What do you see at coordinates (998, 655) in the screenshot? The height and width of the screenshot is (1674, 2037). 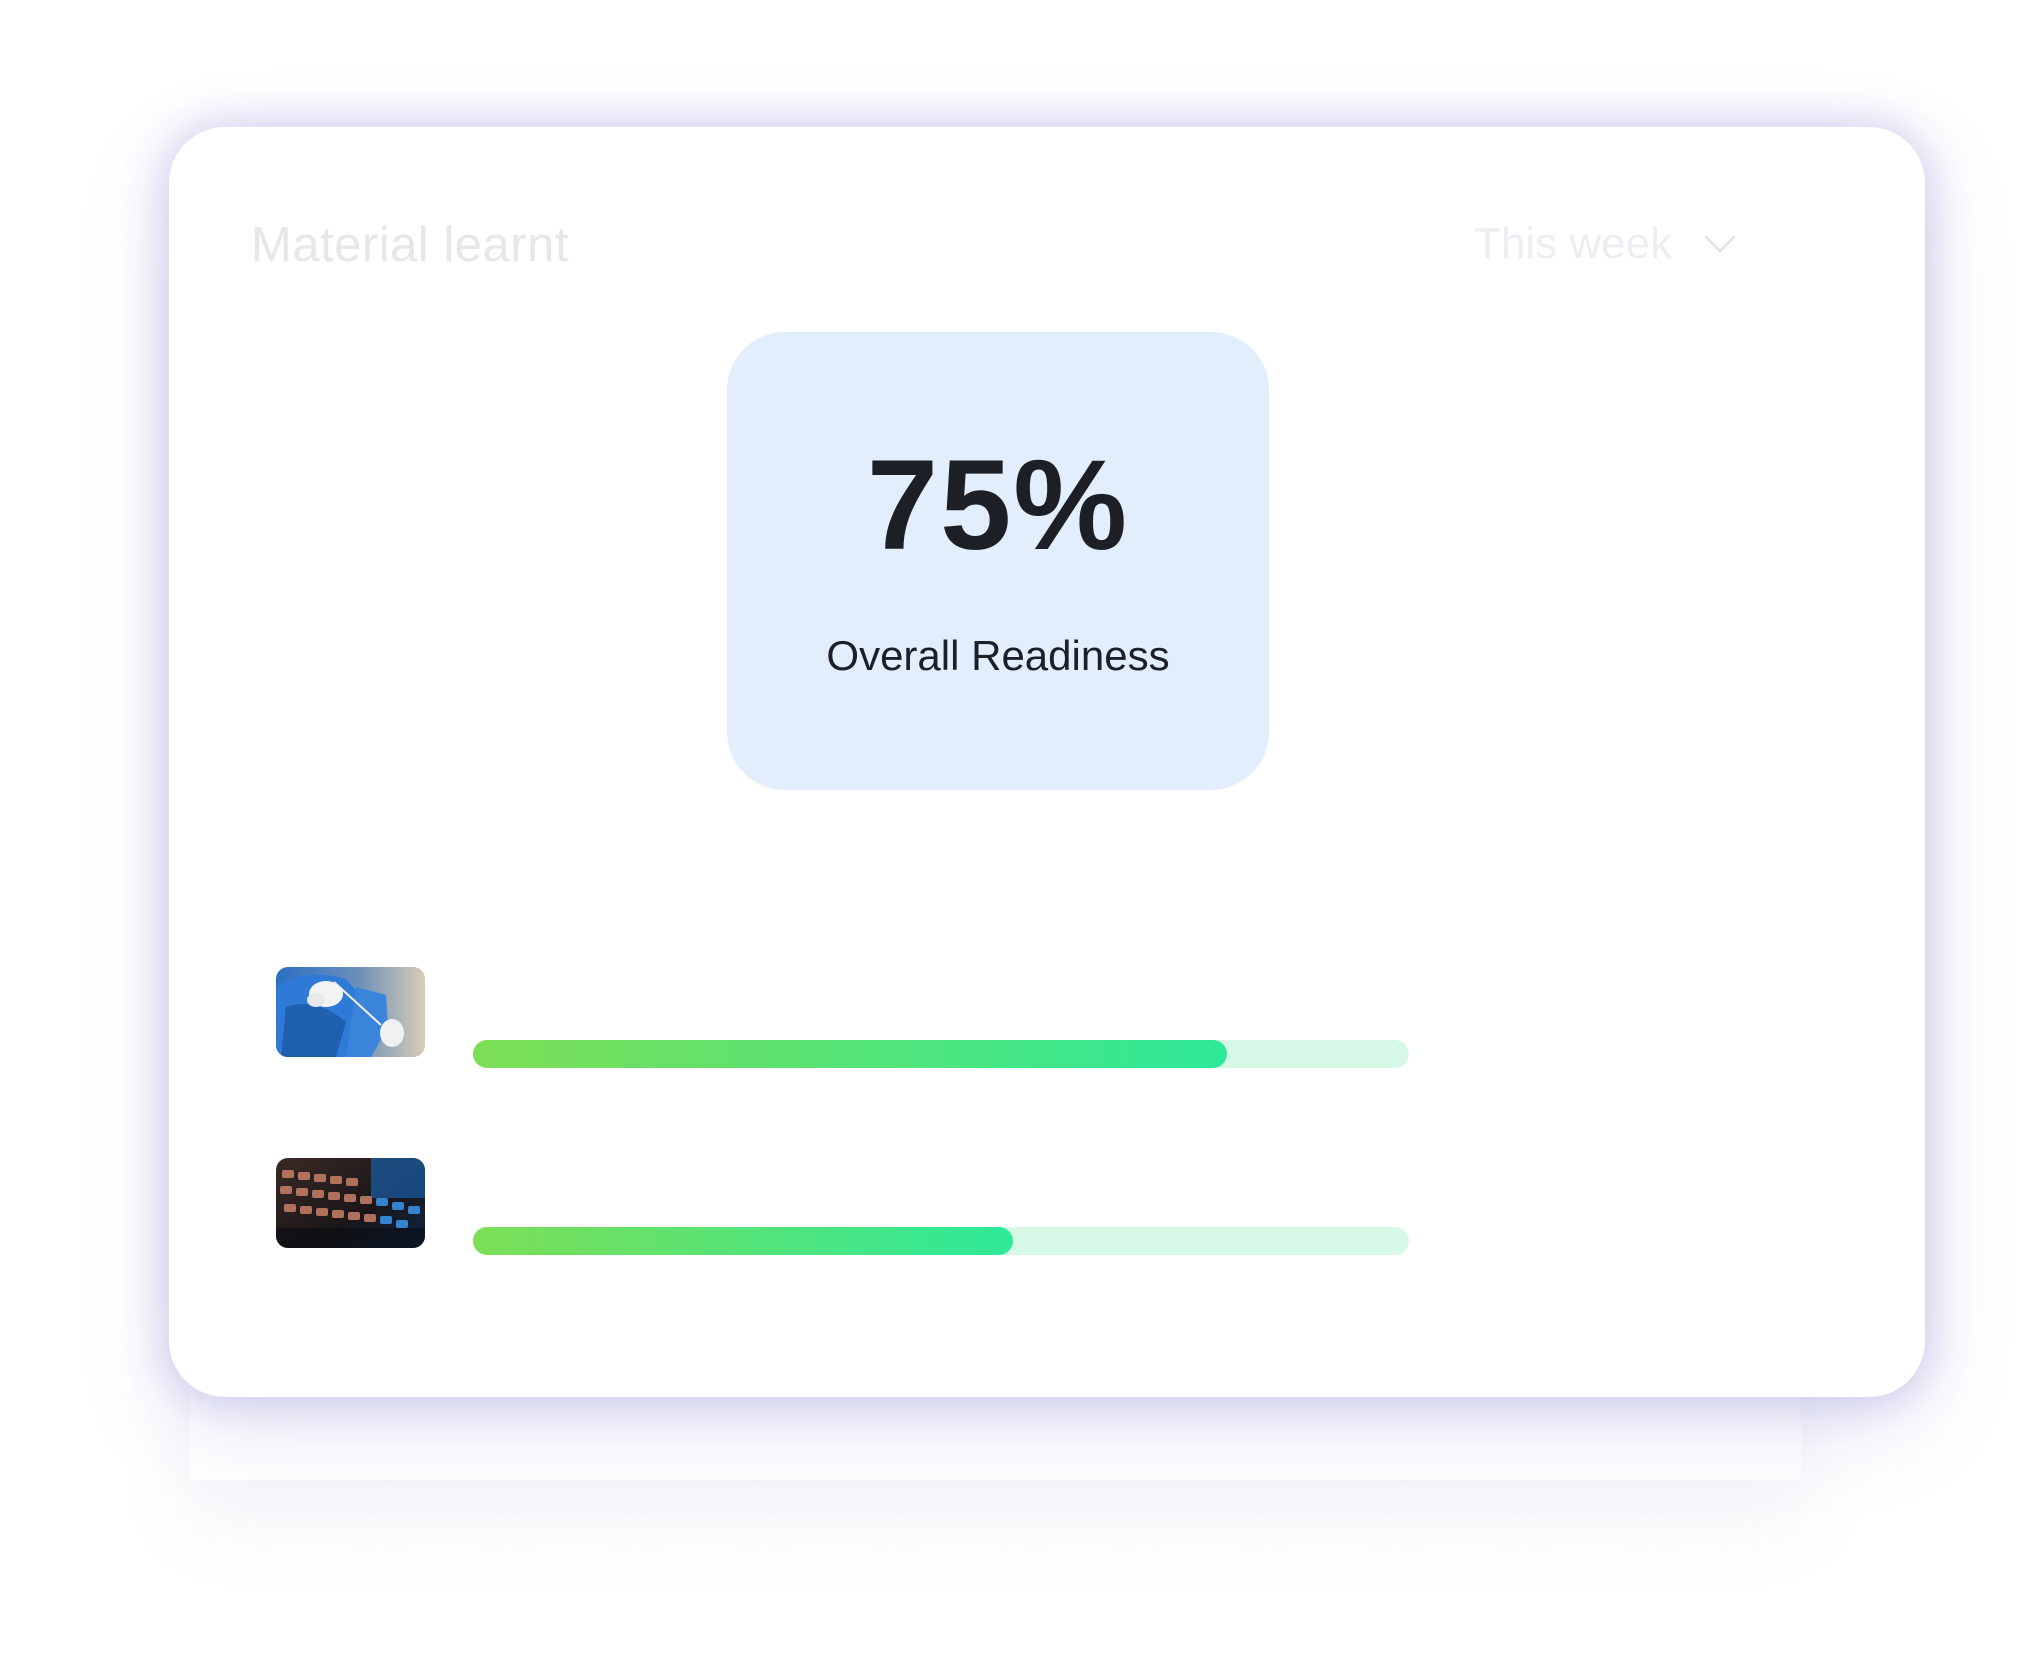 I see `readiness-label: Overall Readiness` at bounding box center [998, 655].